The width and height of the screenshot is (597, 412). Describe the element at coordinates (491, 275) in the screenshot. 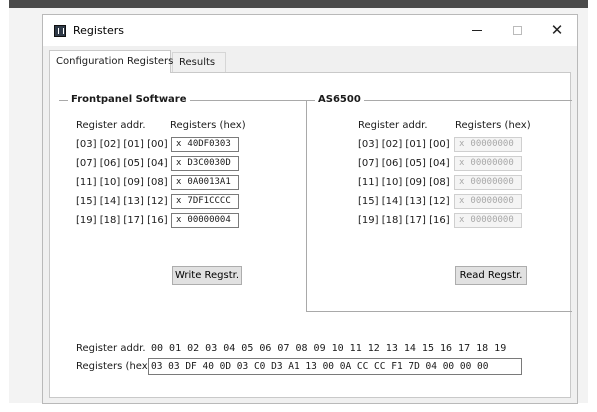

I see `read-registers-button: Read Regstr.` at that location.